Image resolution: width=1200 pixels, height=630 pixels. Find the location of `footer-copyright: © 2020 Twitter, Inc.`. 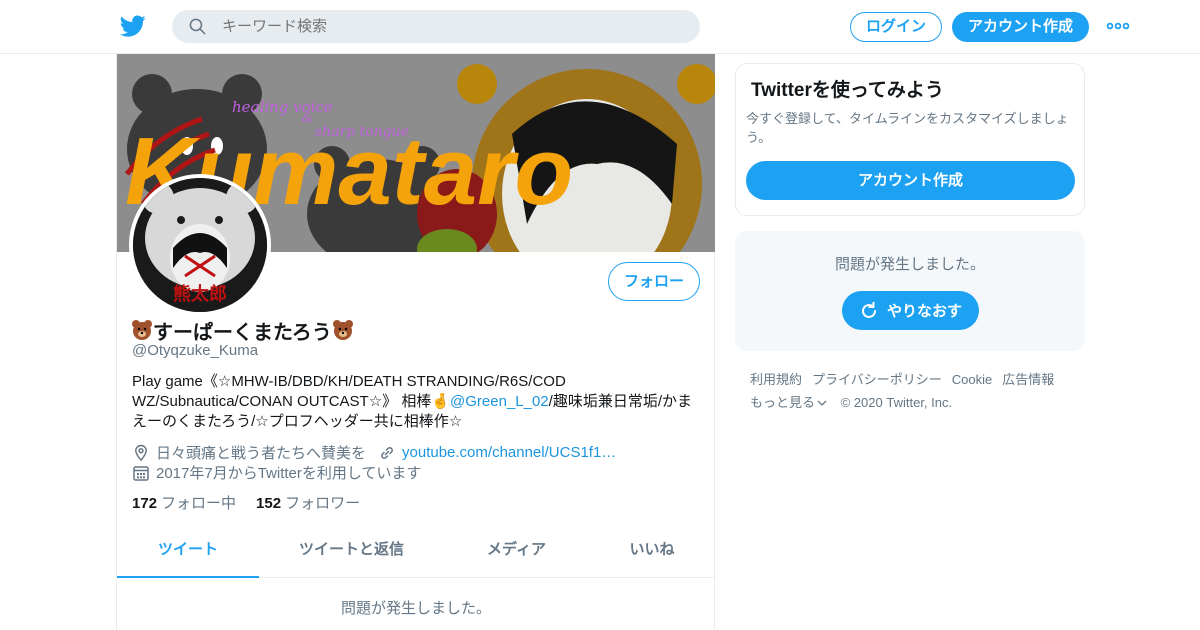

footer-copyright: © 2020 Twitter, Inc. is located at coordinates (896, 402).